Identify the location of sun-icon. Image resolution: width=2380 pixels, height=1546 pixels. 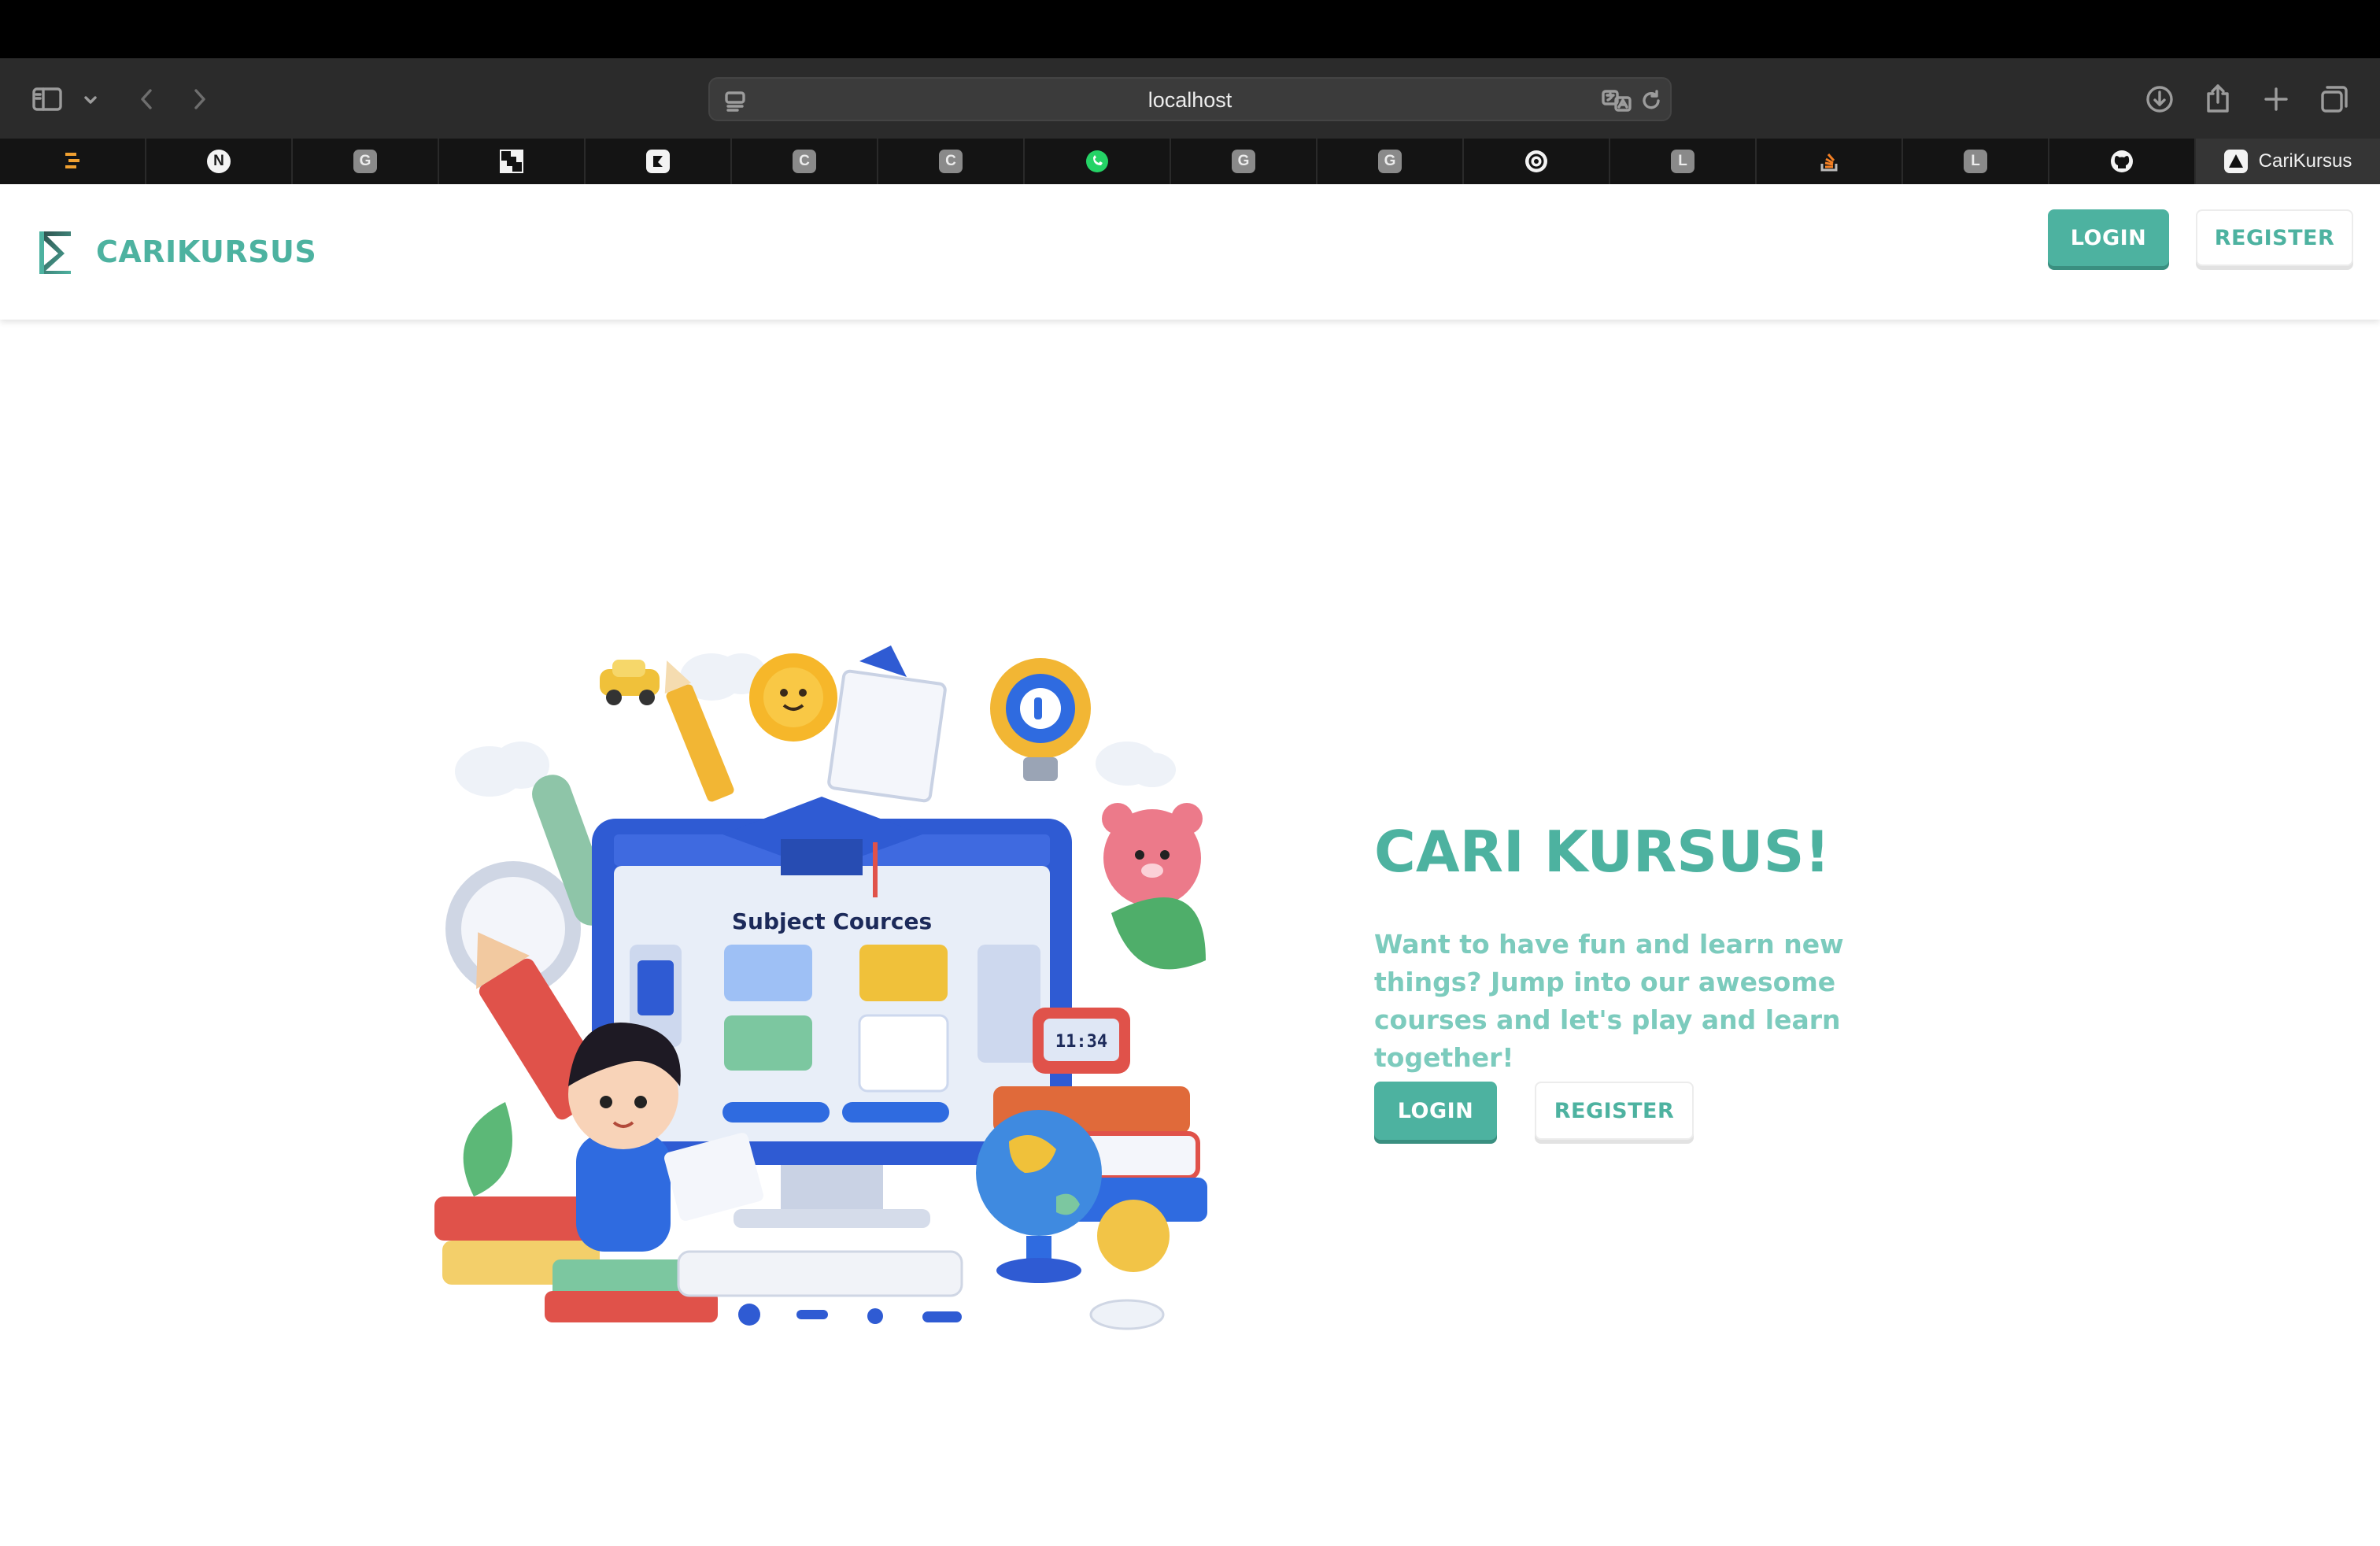
(793, 697).